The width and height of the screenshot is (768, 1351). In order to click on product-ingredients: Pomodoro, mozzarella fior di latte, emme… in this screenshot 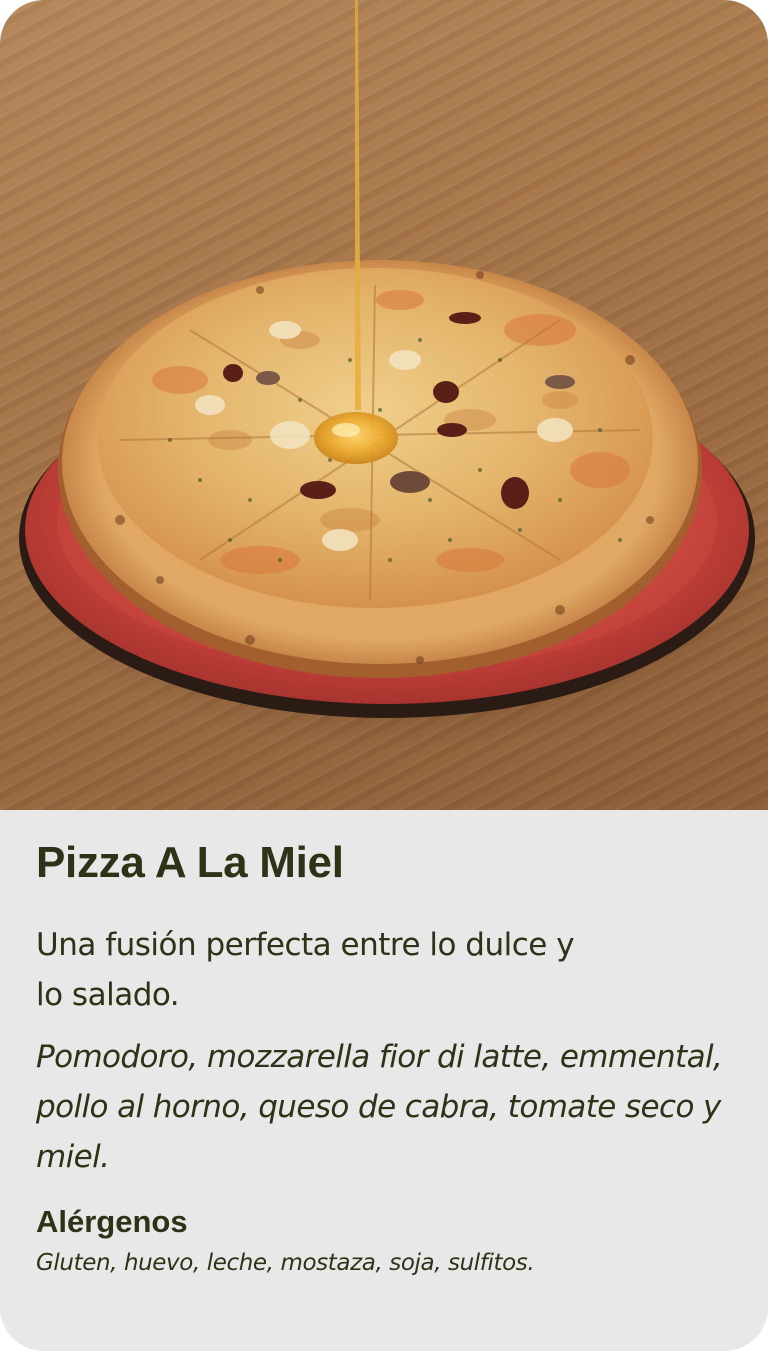, I will do `click(379, 1107)`.